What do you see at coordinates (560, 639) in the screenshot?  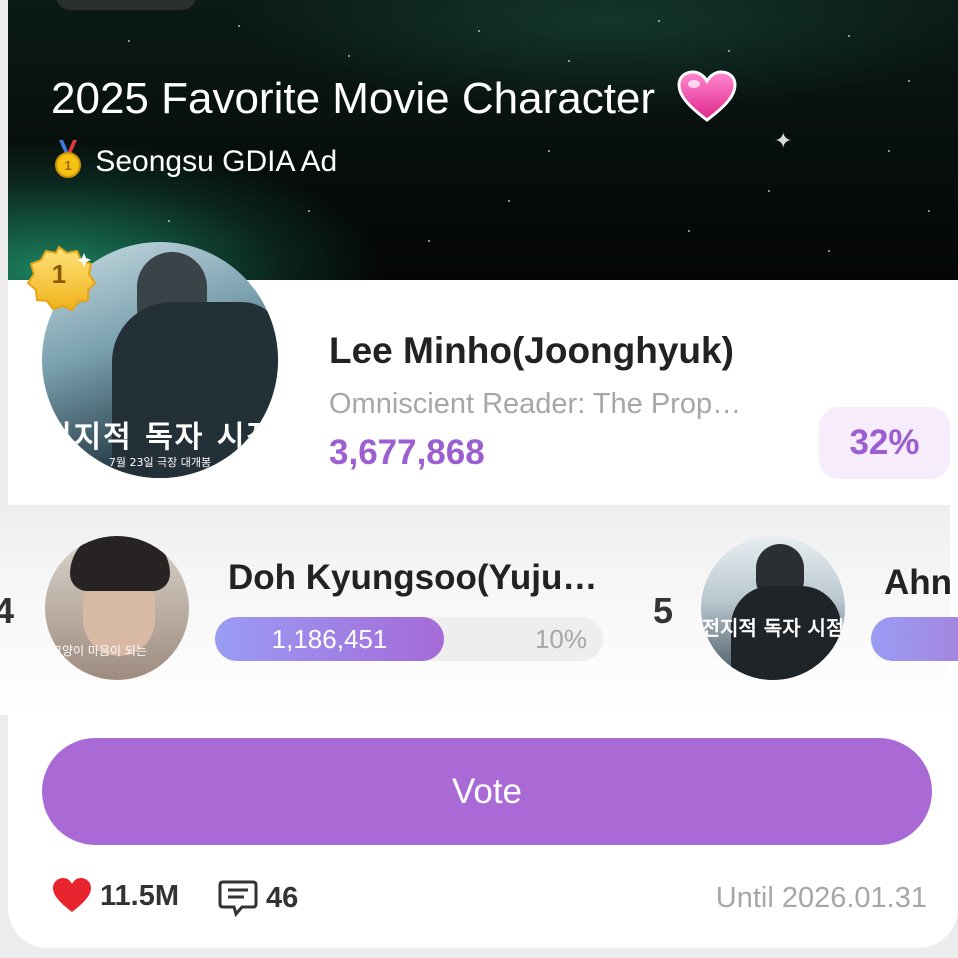 I see `runner-up-percent: 10%` at bounding box center [560, 639].